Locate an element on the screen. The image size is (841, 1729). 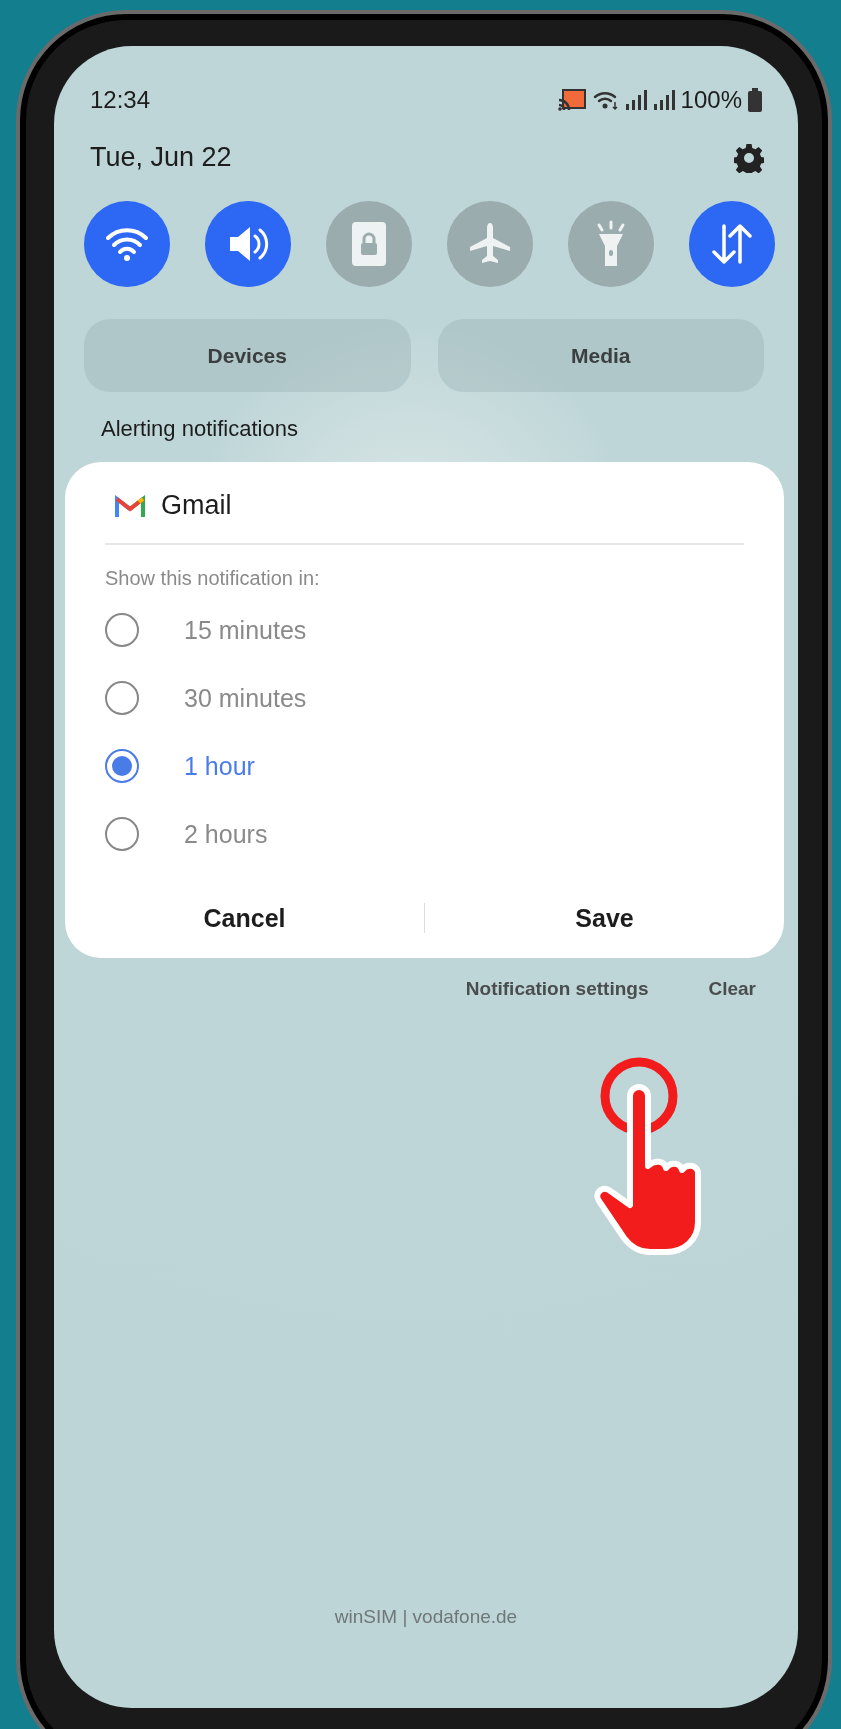
panel-button: Media is located at coordinates (600, 355).